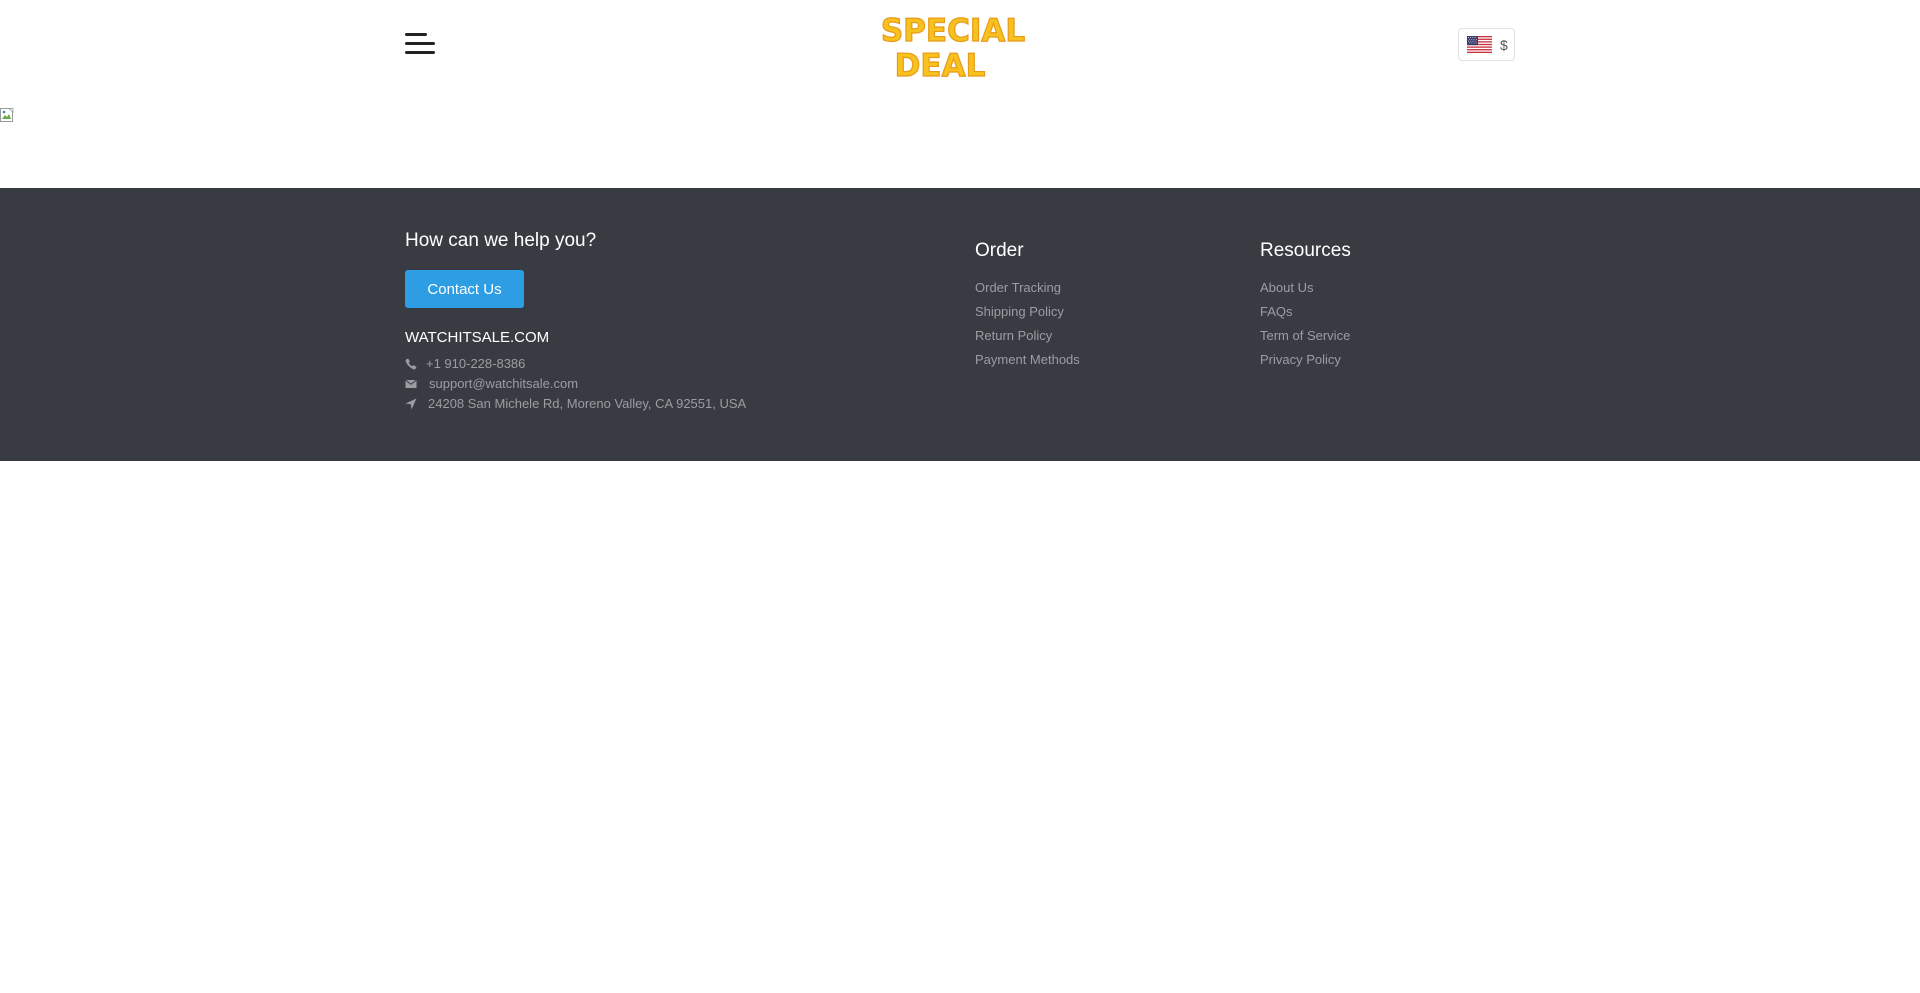 The image size is (1920, 993). What do you see at coordinates (1027, 292) in the screenshot?
I see `link-order-tracking: Order Tracking` at bounding box center [1027, 292].